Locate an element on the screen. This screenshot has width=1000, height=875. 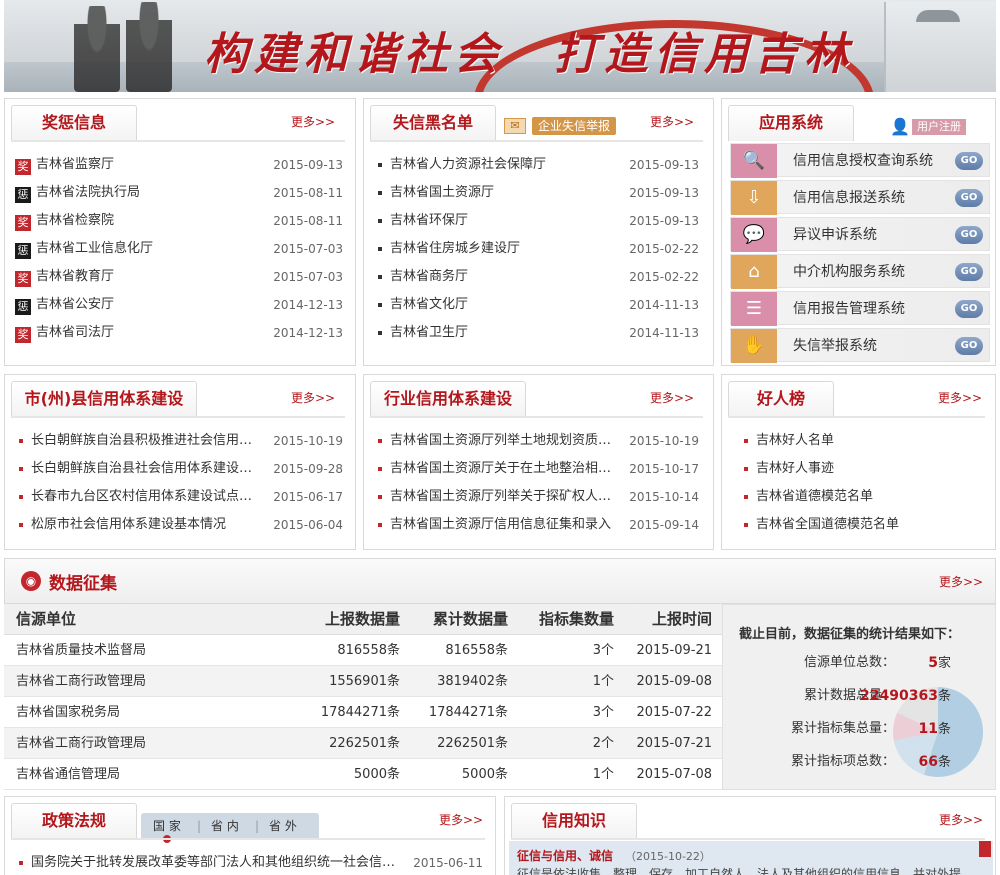
city-item-title: 长白朝鲜族自治县积极推进社会信用体系建设 is located at coordinates (138, 441).